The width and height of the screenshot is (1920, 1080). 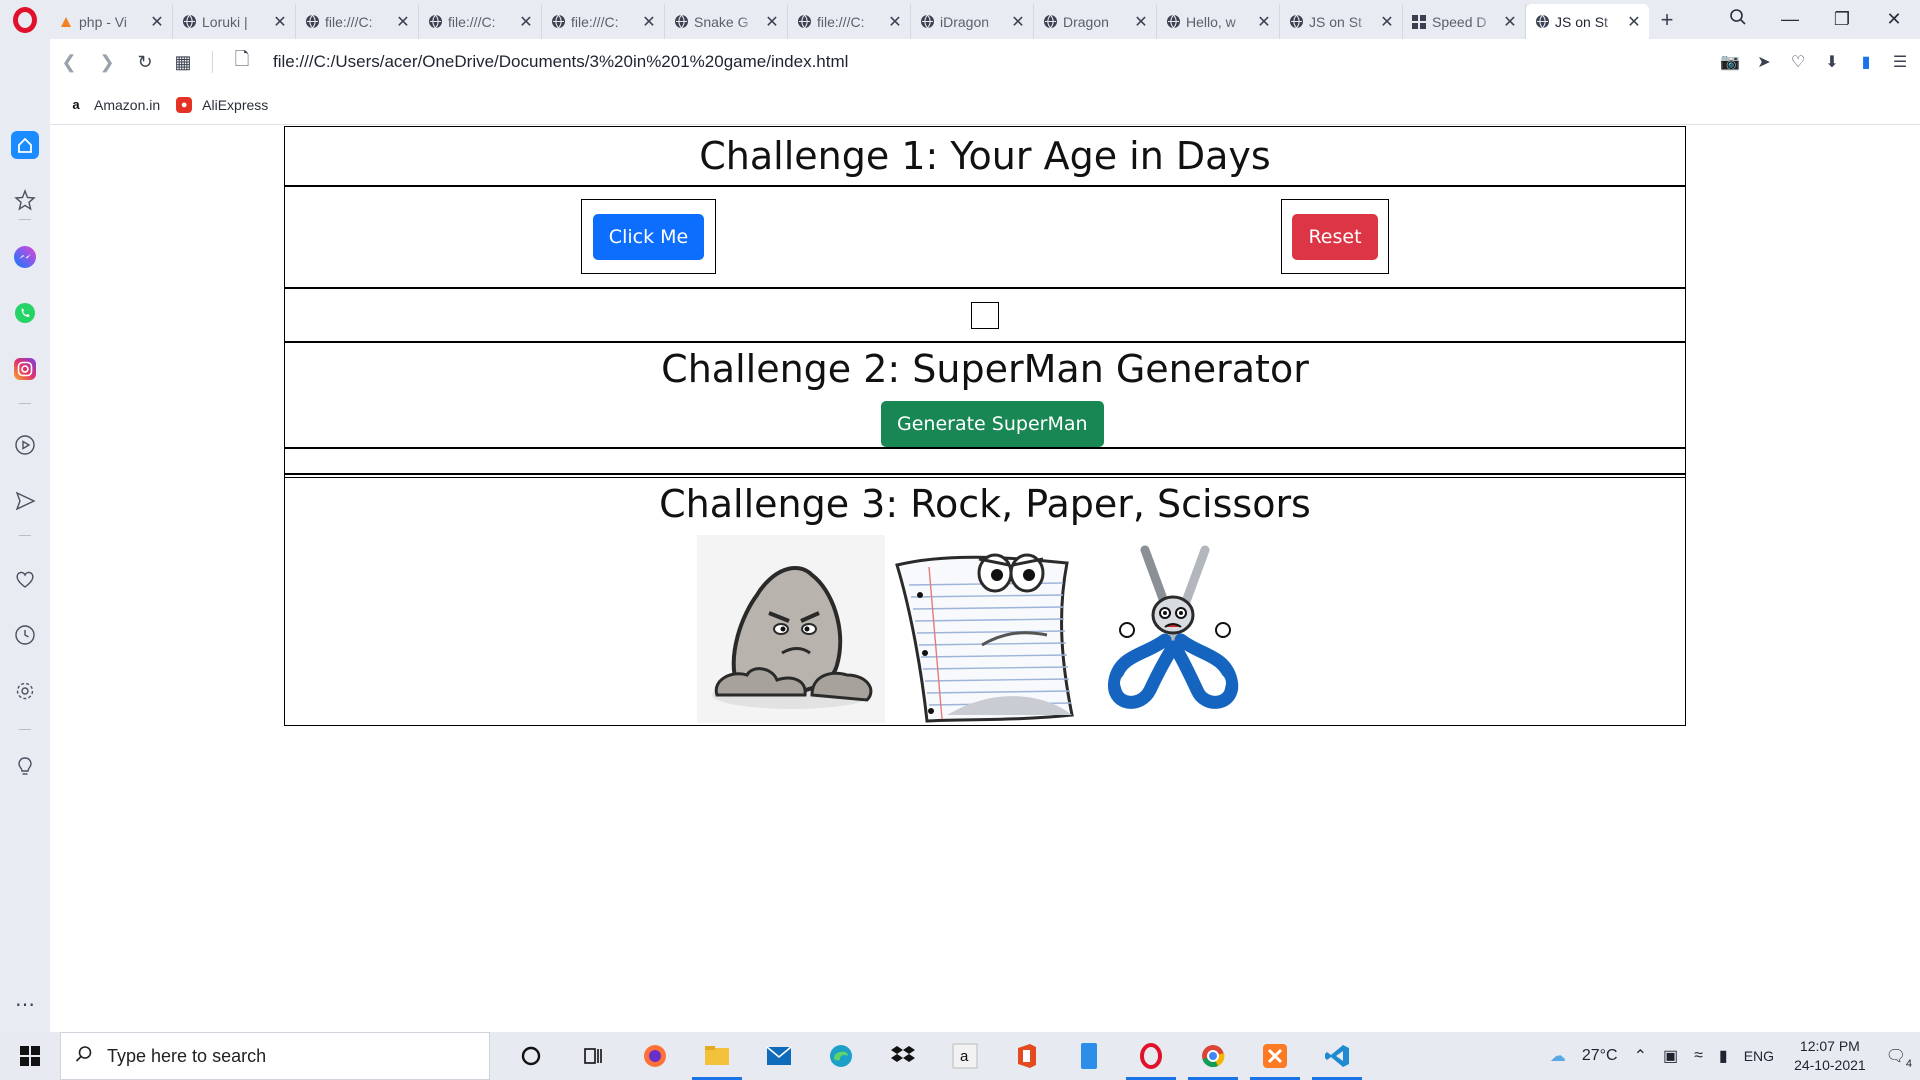 What do you see at coordinates (107, 62) in the screenshot?
I see `forward-button: ❯` at bounding box center [107, 62].